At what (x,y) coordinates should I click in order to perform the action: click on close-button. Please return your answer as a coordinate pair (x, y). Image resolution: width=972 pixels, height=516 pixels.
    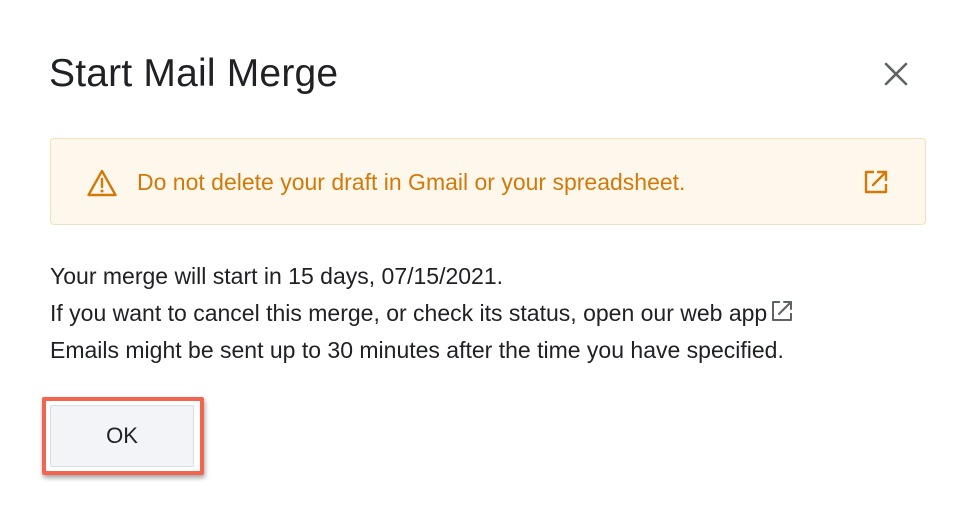
    Looking at the image, I should click on (896, 74).